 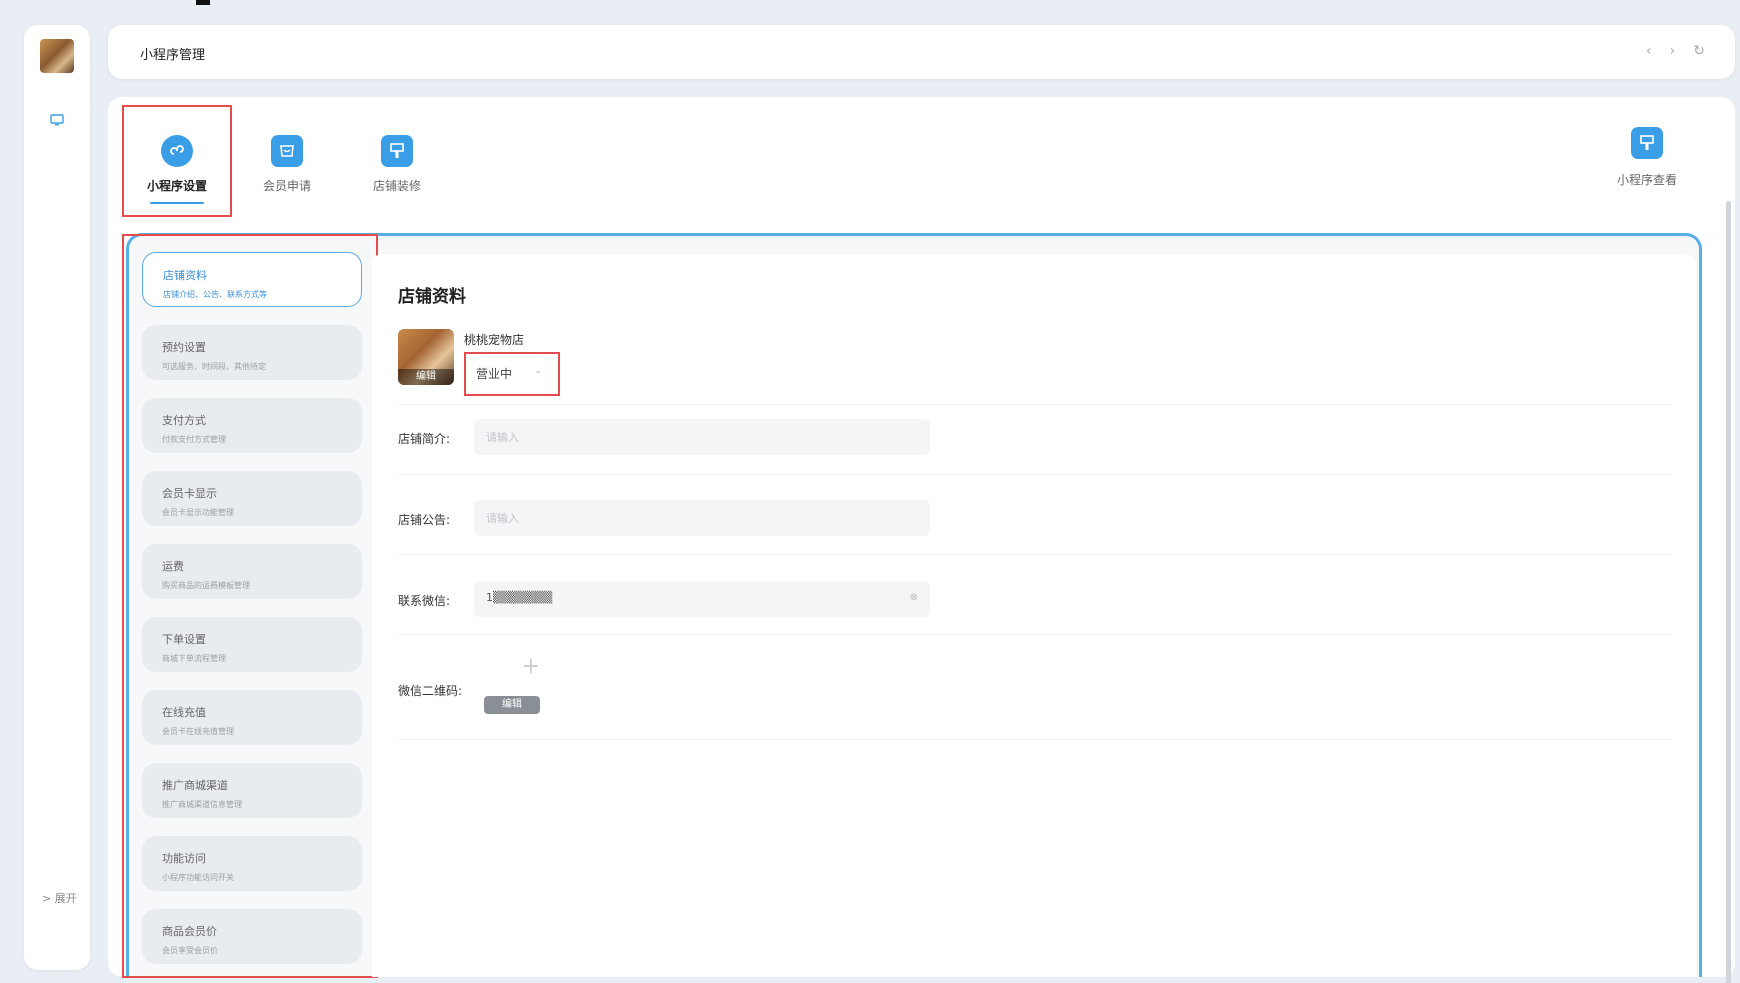 What do you see at coordinates (432, 297) in the screenshot?
I see `section-heading: 店铺资料` at bounding box center [432, 297].